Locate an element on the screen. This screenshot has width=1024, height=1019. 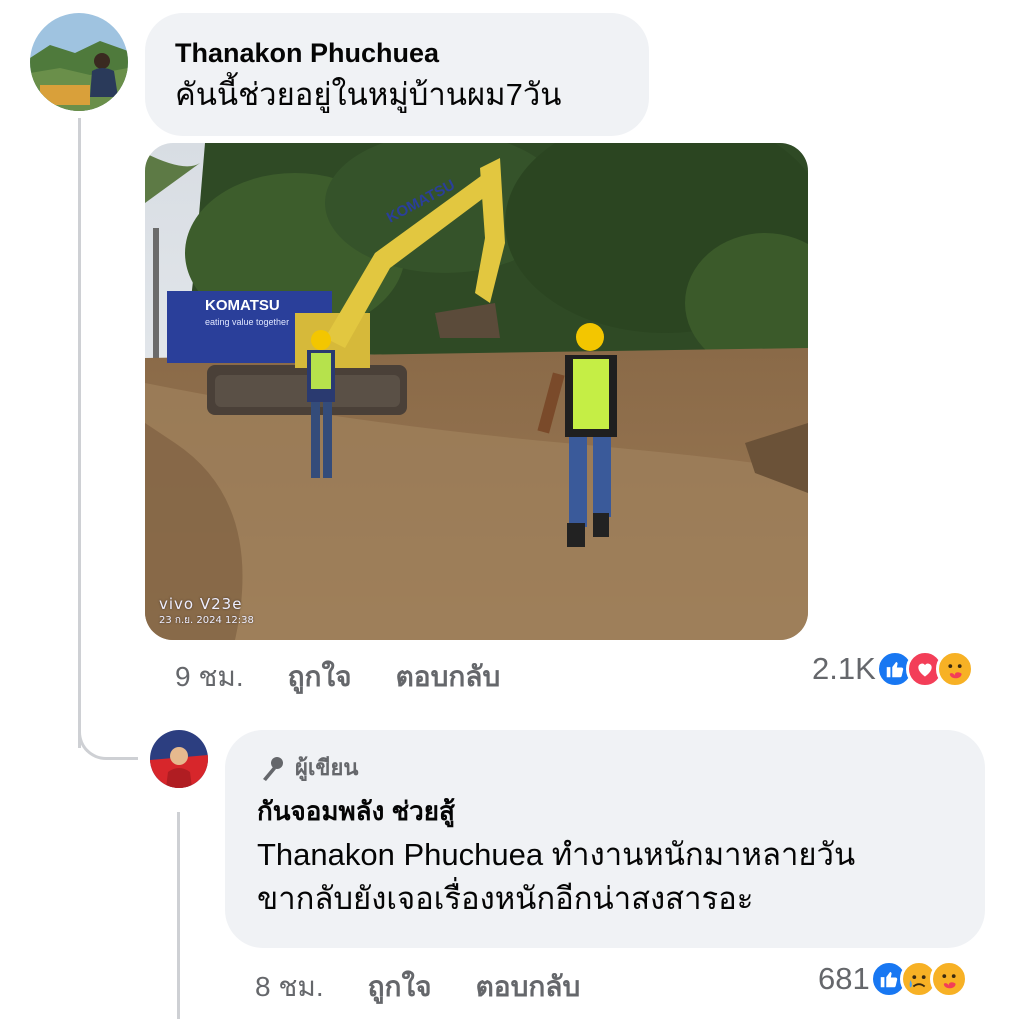
comment-text: คันนี้ช่วยอยู่ในหมู่บ้านผม7วัน is located at coordinates (368, 94).